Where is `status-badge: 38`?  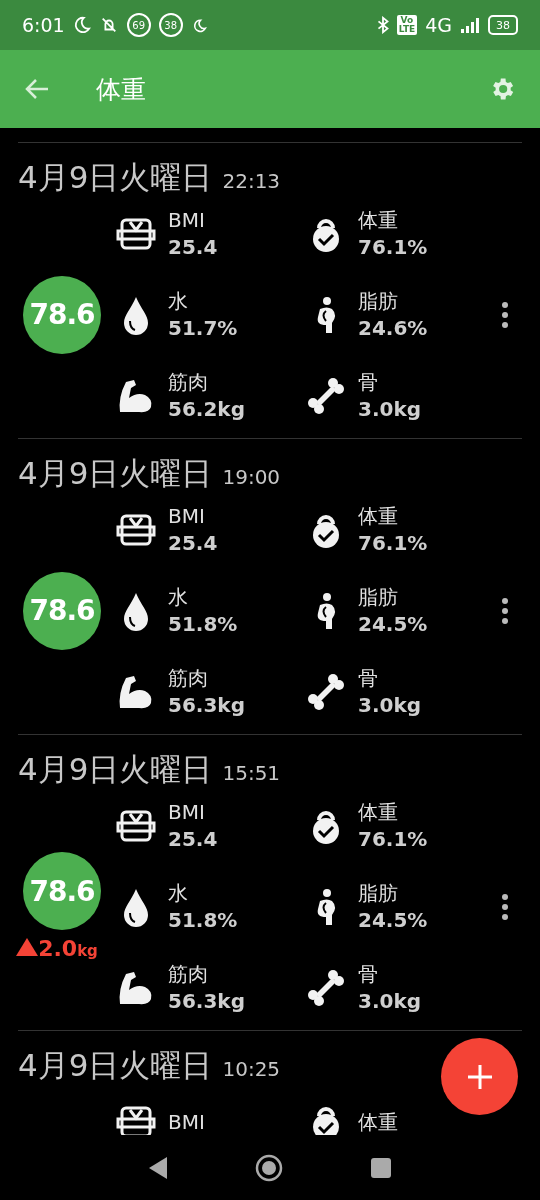 status-badge: 38 is located at coordinates (170, 25).